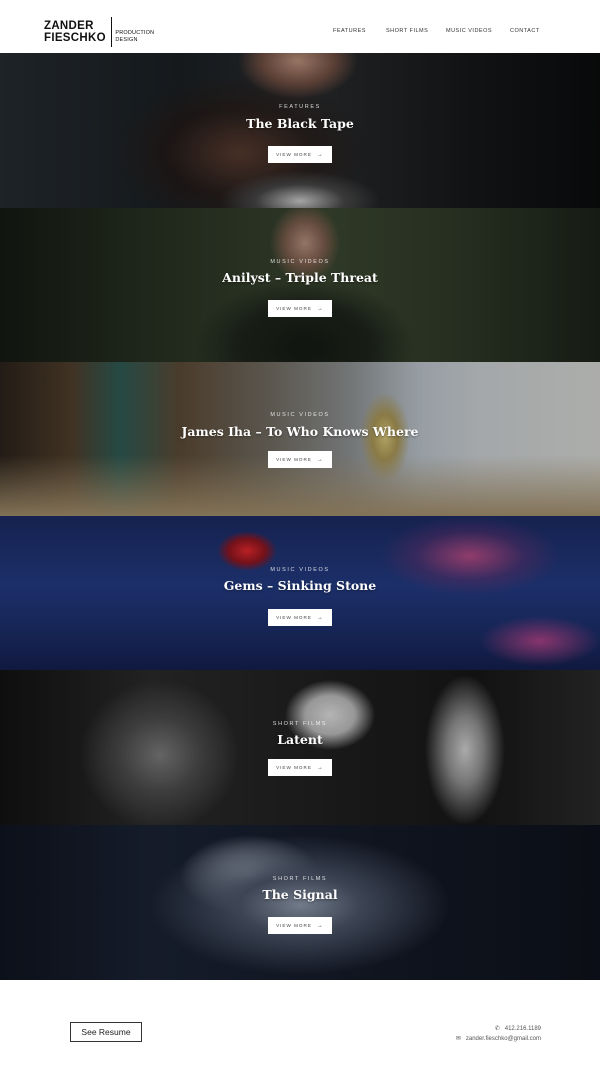 Image resolution: width=600 pixels, height=1065 pixels. What do you see at coordinates (300, 431) in the screenshot?
I see `project-title: James Iha – To Who Knows Where` at bounding box center [300, 431].